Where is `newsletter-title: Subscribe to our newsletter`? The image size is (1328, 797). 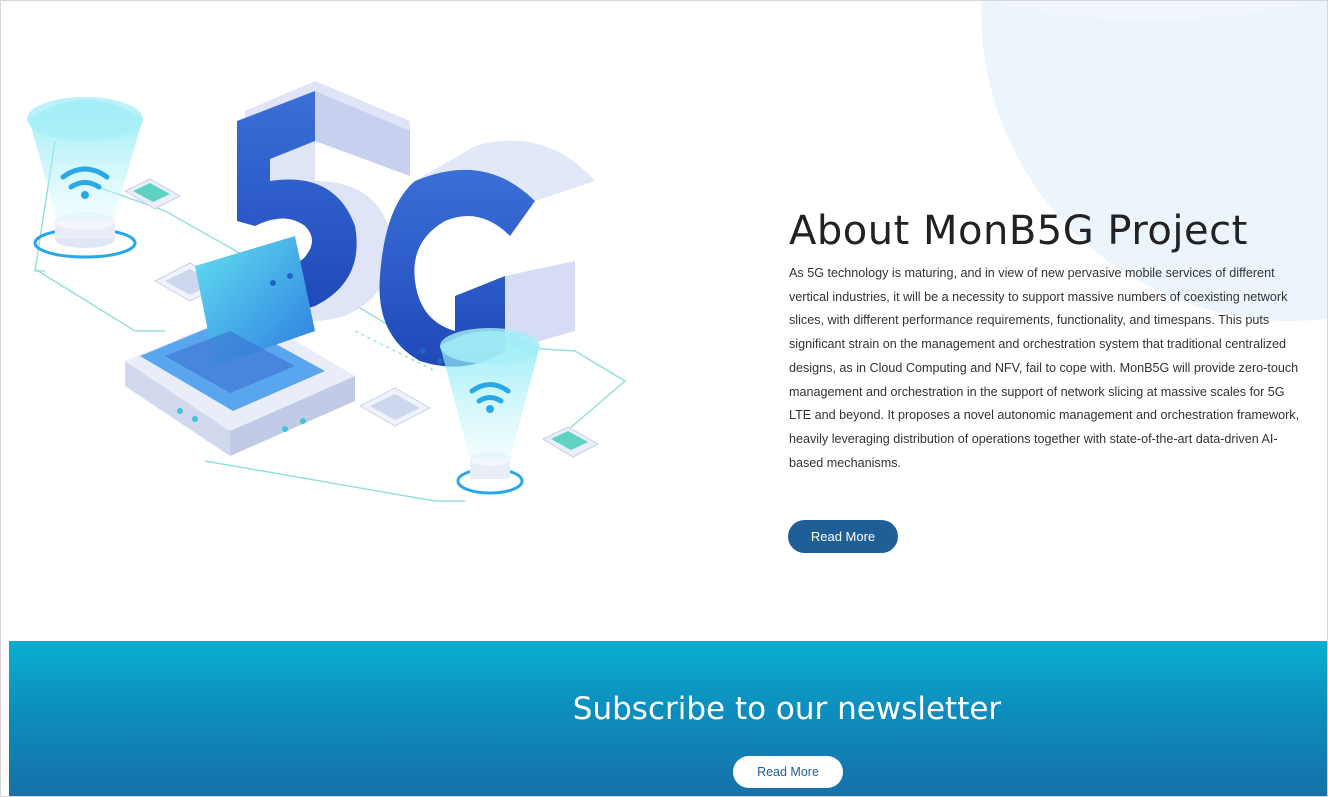 newsletter-title: Subscribe to our newsletter is located at coordinates (787, 709).